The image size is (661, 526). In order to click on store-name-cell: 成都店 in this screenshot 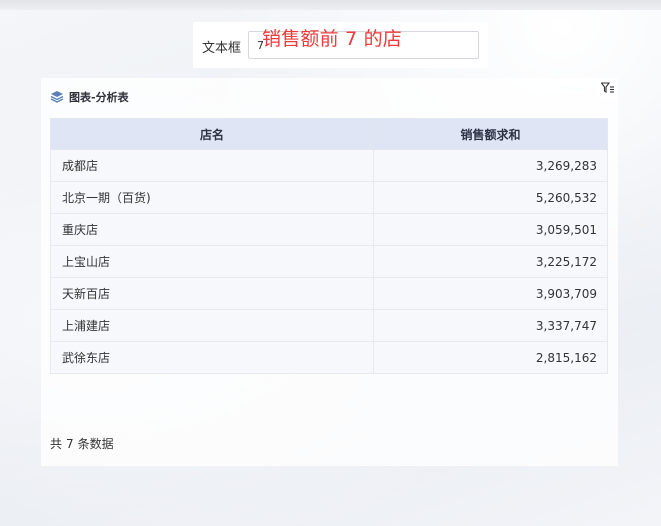, I will do `click(212, 165)`.